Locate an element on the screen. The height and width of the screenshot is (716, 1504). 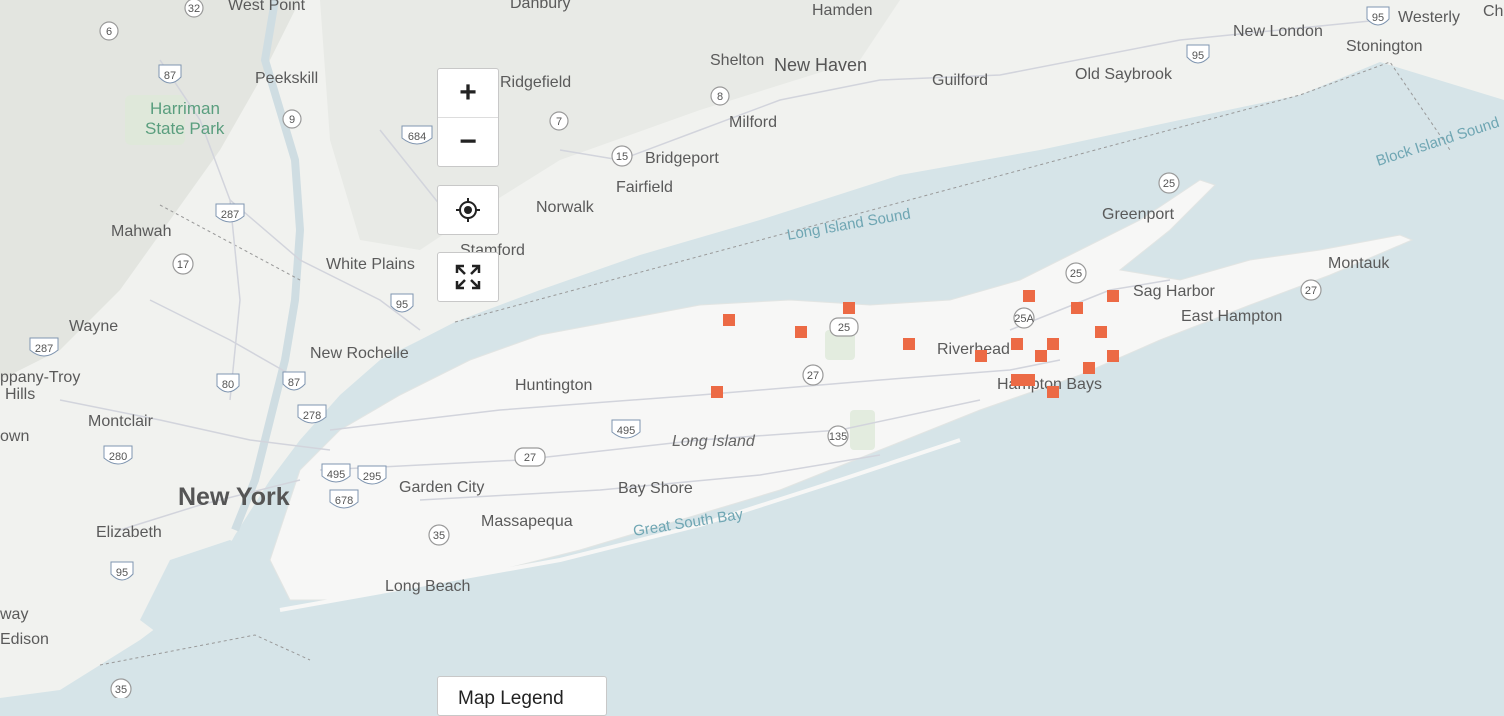
place-label: way is located at coordinates (14, 614).